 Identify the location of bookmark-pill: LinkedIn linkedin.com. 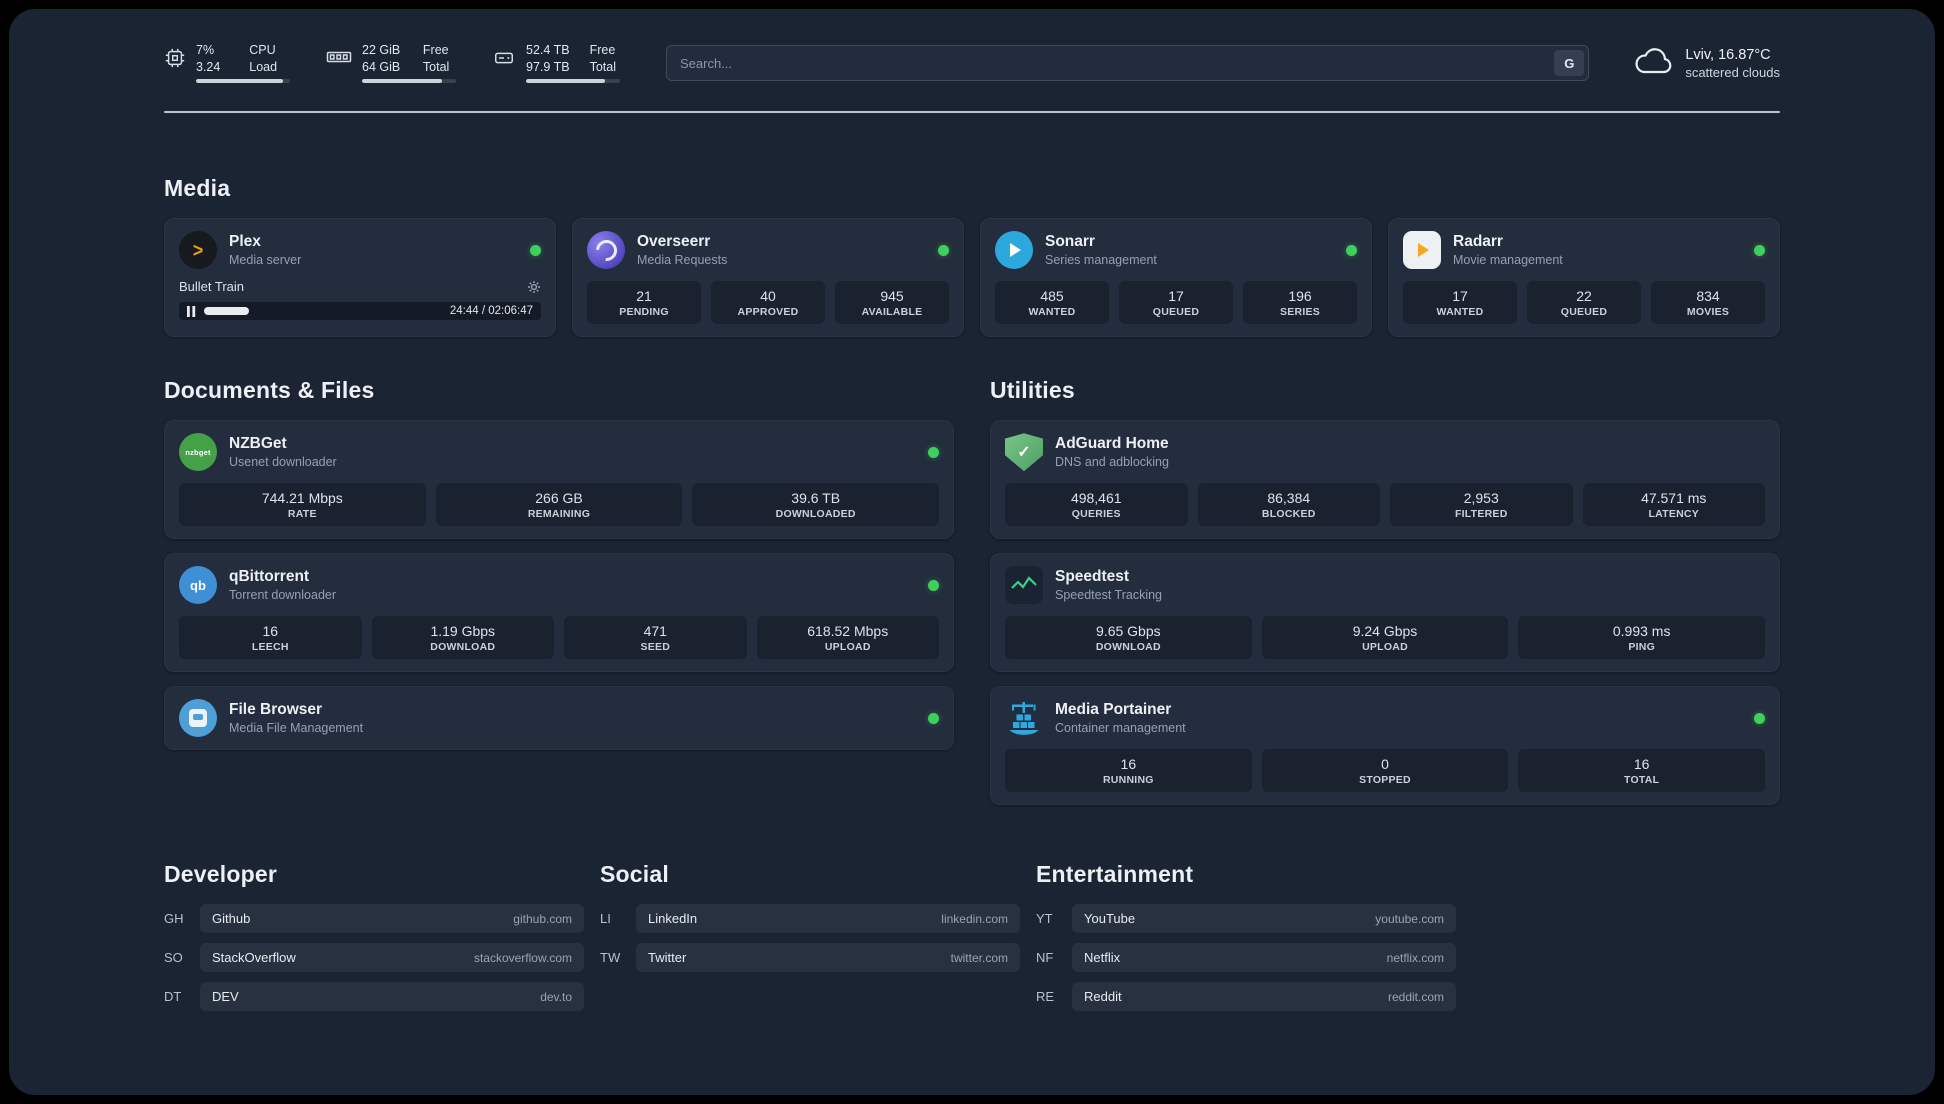
(828, 919).